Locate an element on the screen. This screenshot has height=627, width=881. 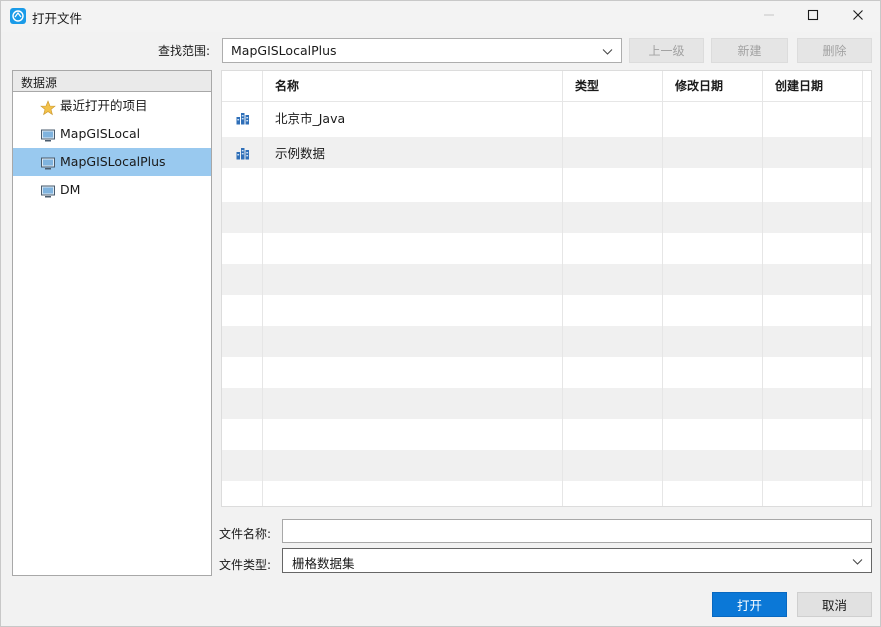
filetype-dropdown: 栅格数据集 is located at coordinates (577, 560).